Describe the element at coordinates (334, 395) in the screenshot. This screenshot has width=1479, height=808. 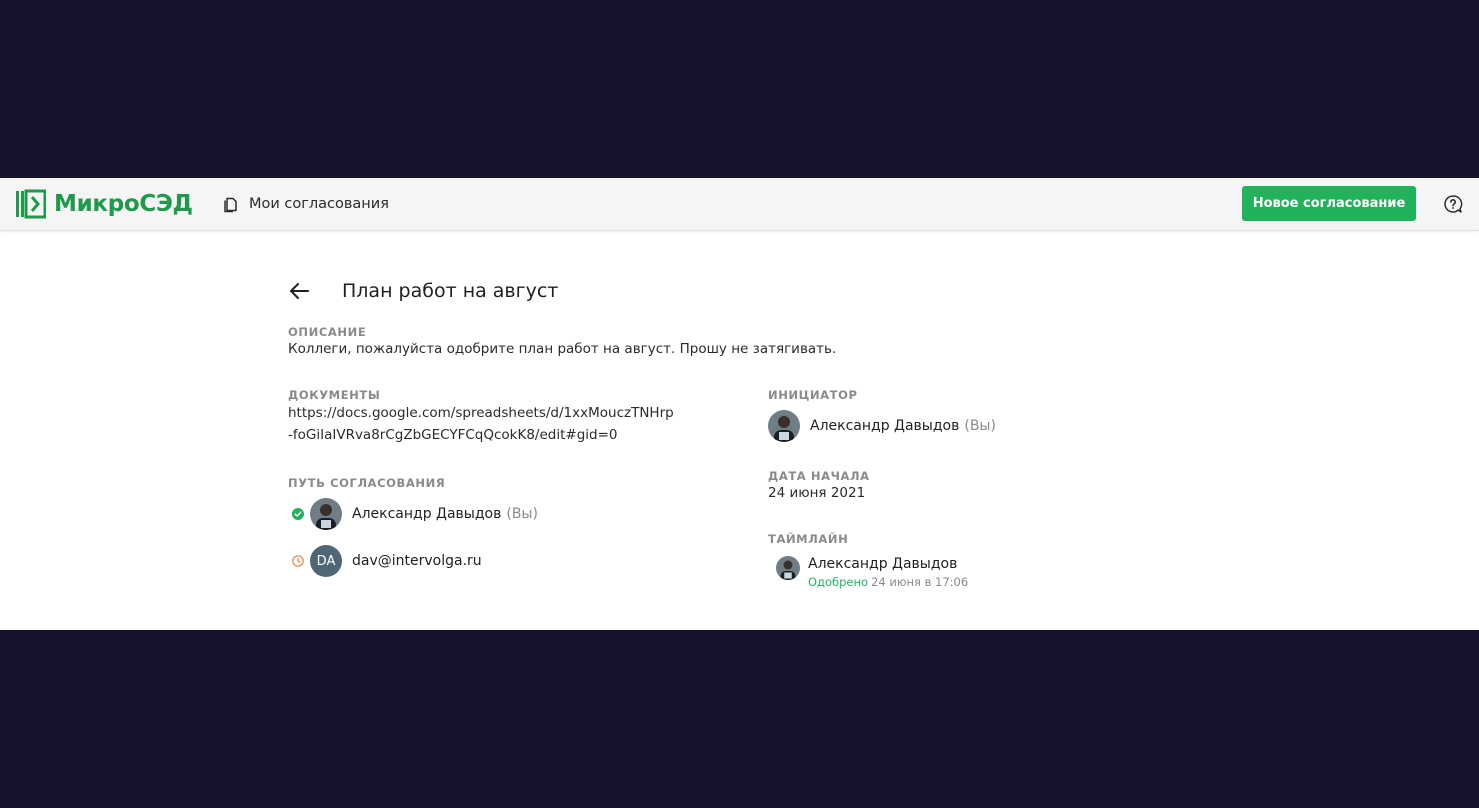
I see `documents-label: ДОКУМЕНТЫ` at that location.